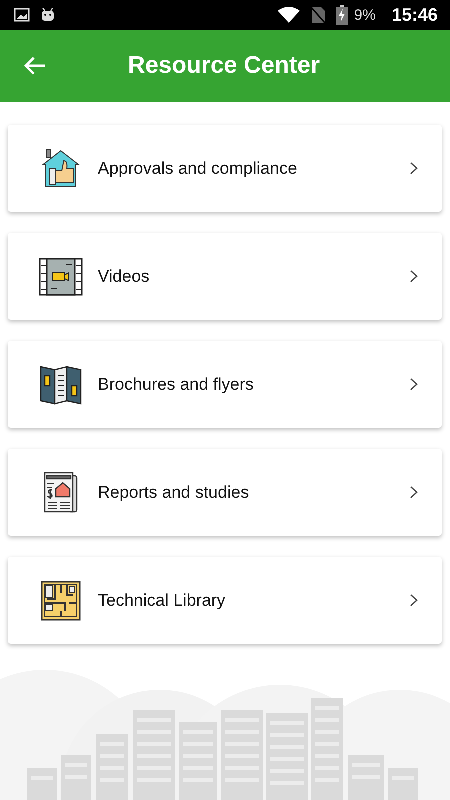 The width and height of the screenshot is (450, 800). I want to click on resource-item: Videos, so click(225, 276).